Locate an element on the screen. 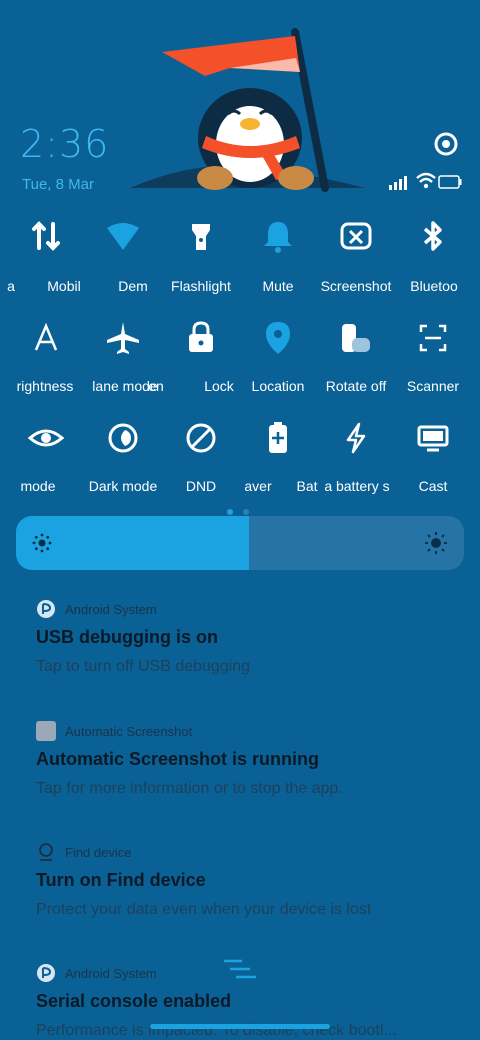 This screenshot has width=480, height=1040. screenshot-app-icon is located at coordinates (46, 731).